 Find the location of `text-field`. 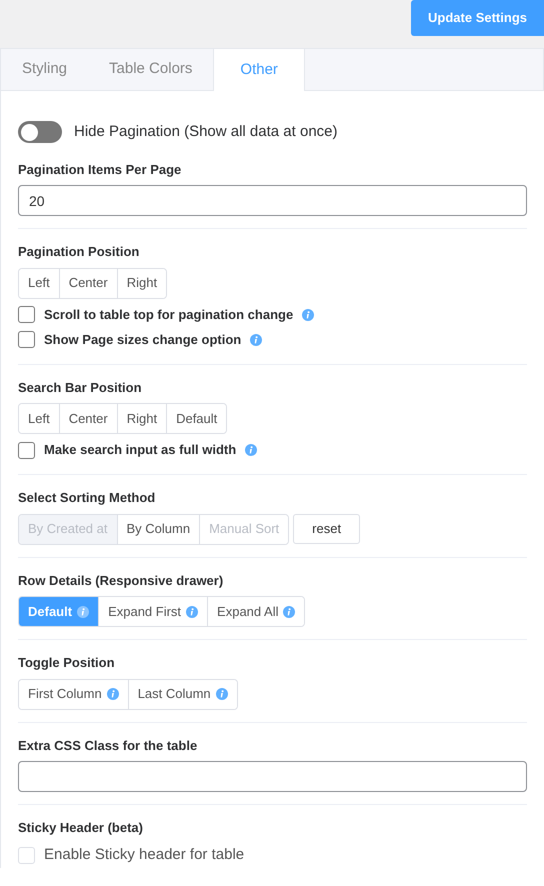

text-field is located at coordinates (272, 776).